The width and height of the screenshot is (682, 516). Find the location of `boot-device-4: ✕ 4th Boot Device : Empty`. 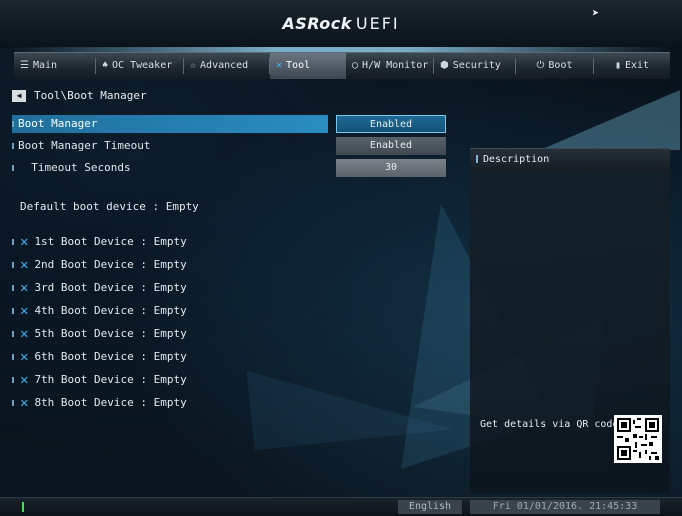

boot-device-4: ✕ 4th Boot Device : Empty is located at coordinates (99, 311).